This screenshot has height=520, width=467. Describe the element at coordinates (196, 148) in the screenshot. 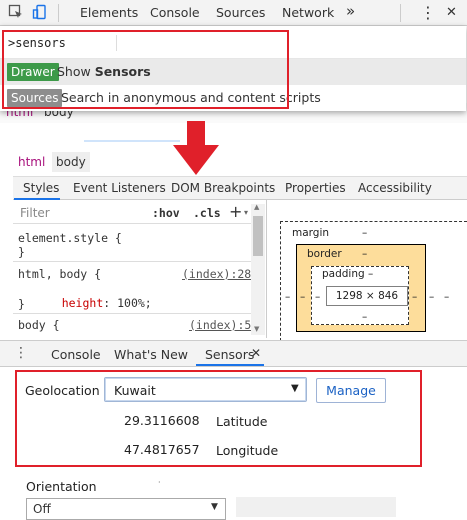

I see `red-down-arrow-icon` at that location.